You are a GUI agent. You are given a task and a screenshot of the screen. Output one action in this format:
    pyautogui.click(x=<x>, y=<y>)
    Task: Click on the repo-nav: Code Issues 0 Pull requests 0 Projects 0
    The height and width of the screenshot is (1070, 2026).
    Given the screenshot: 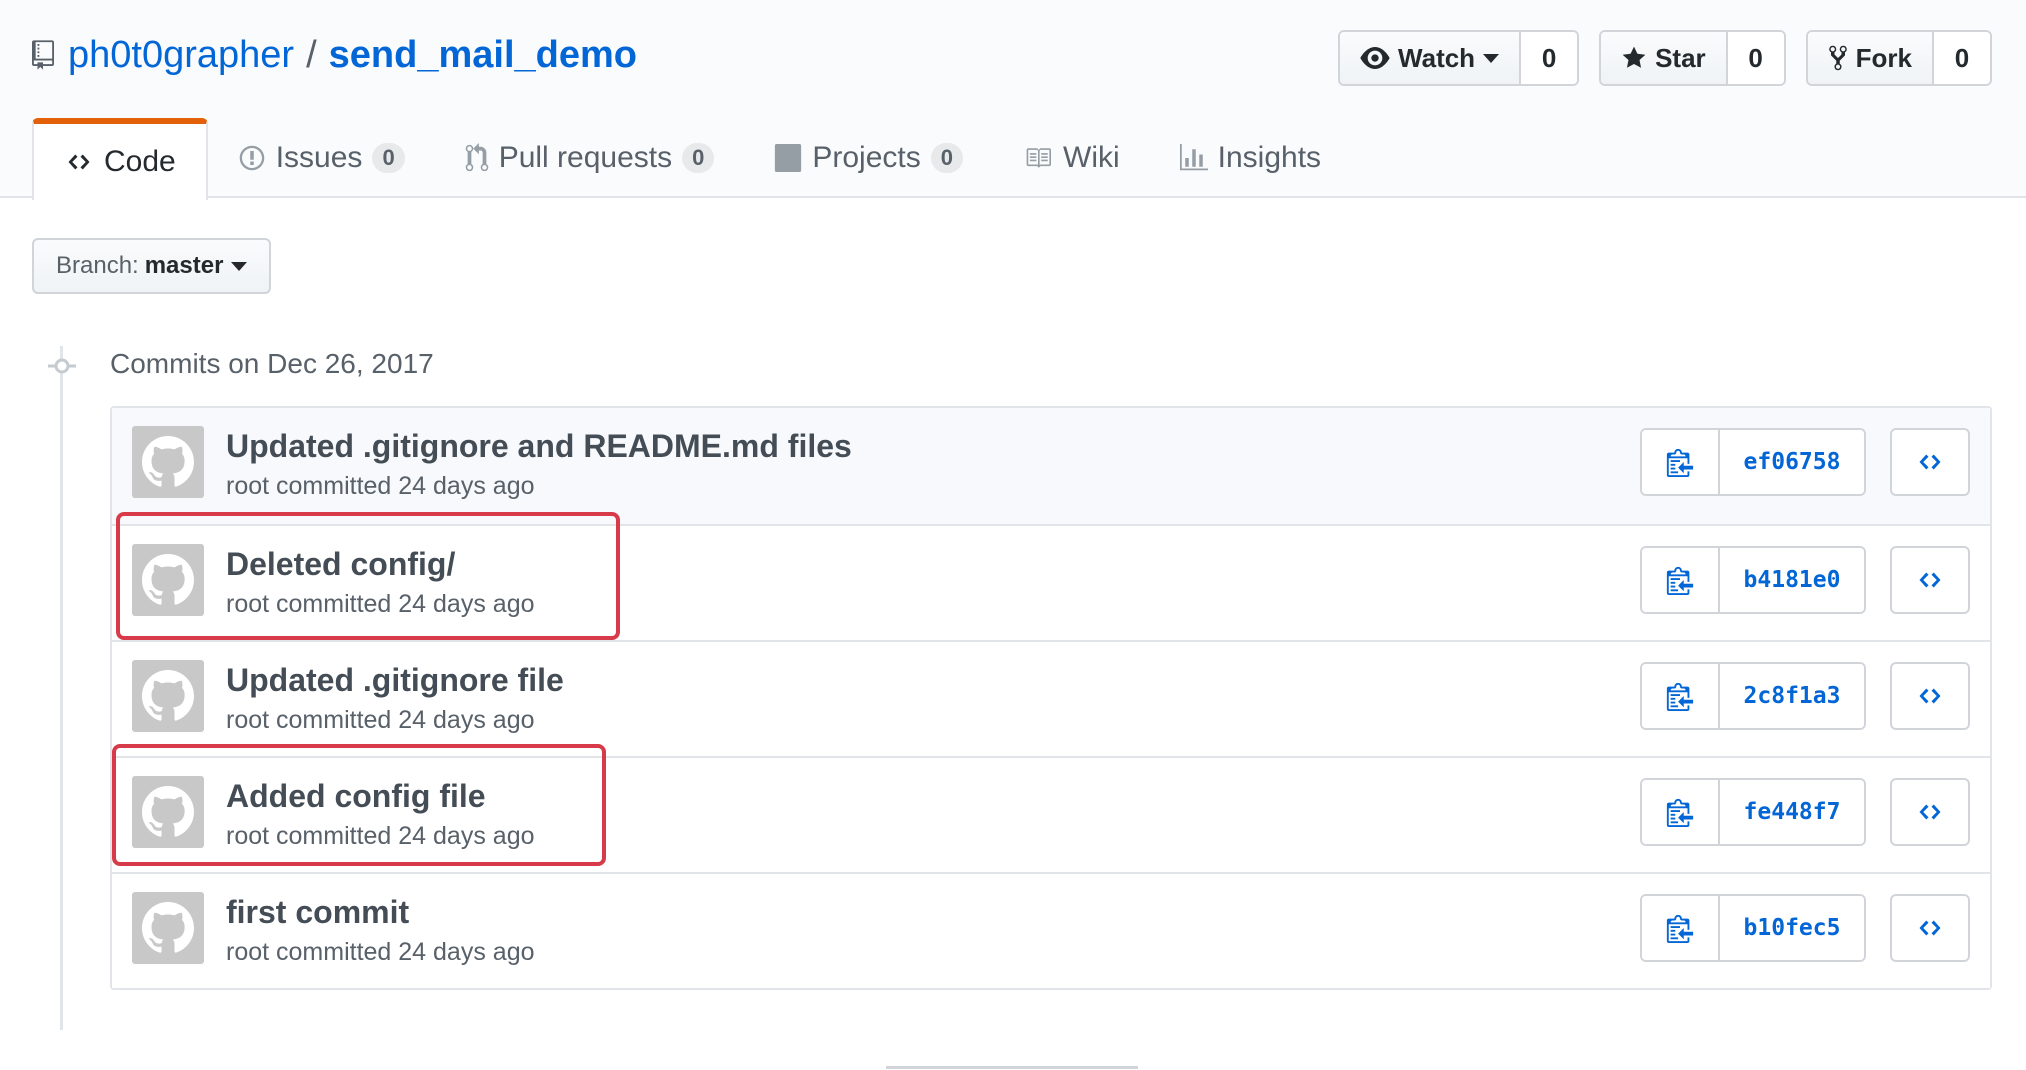 What is the action you would take?
    pyautogui.click(x=691, y=159)
    